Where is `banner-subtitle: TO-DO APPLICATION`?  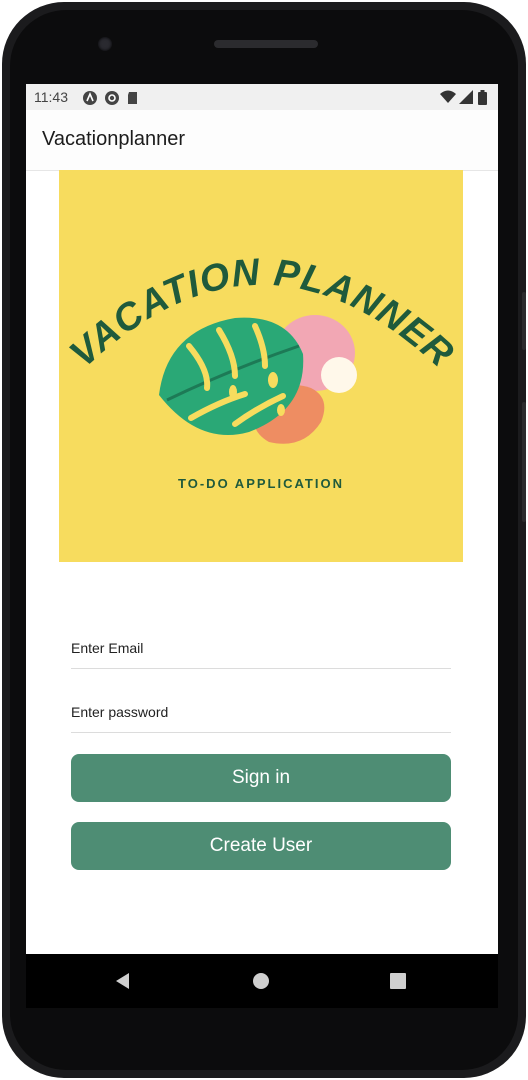 banner-subtitle: TO-DO APPLICATION is located at coordinates (261, 483).